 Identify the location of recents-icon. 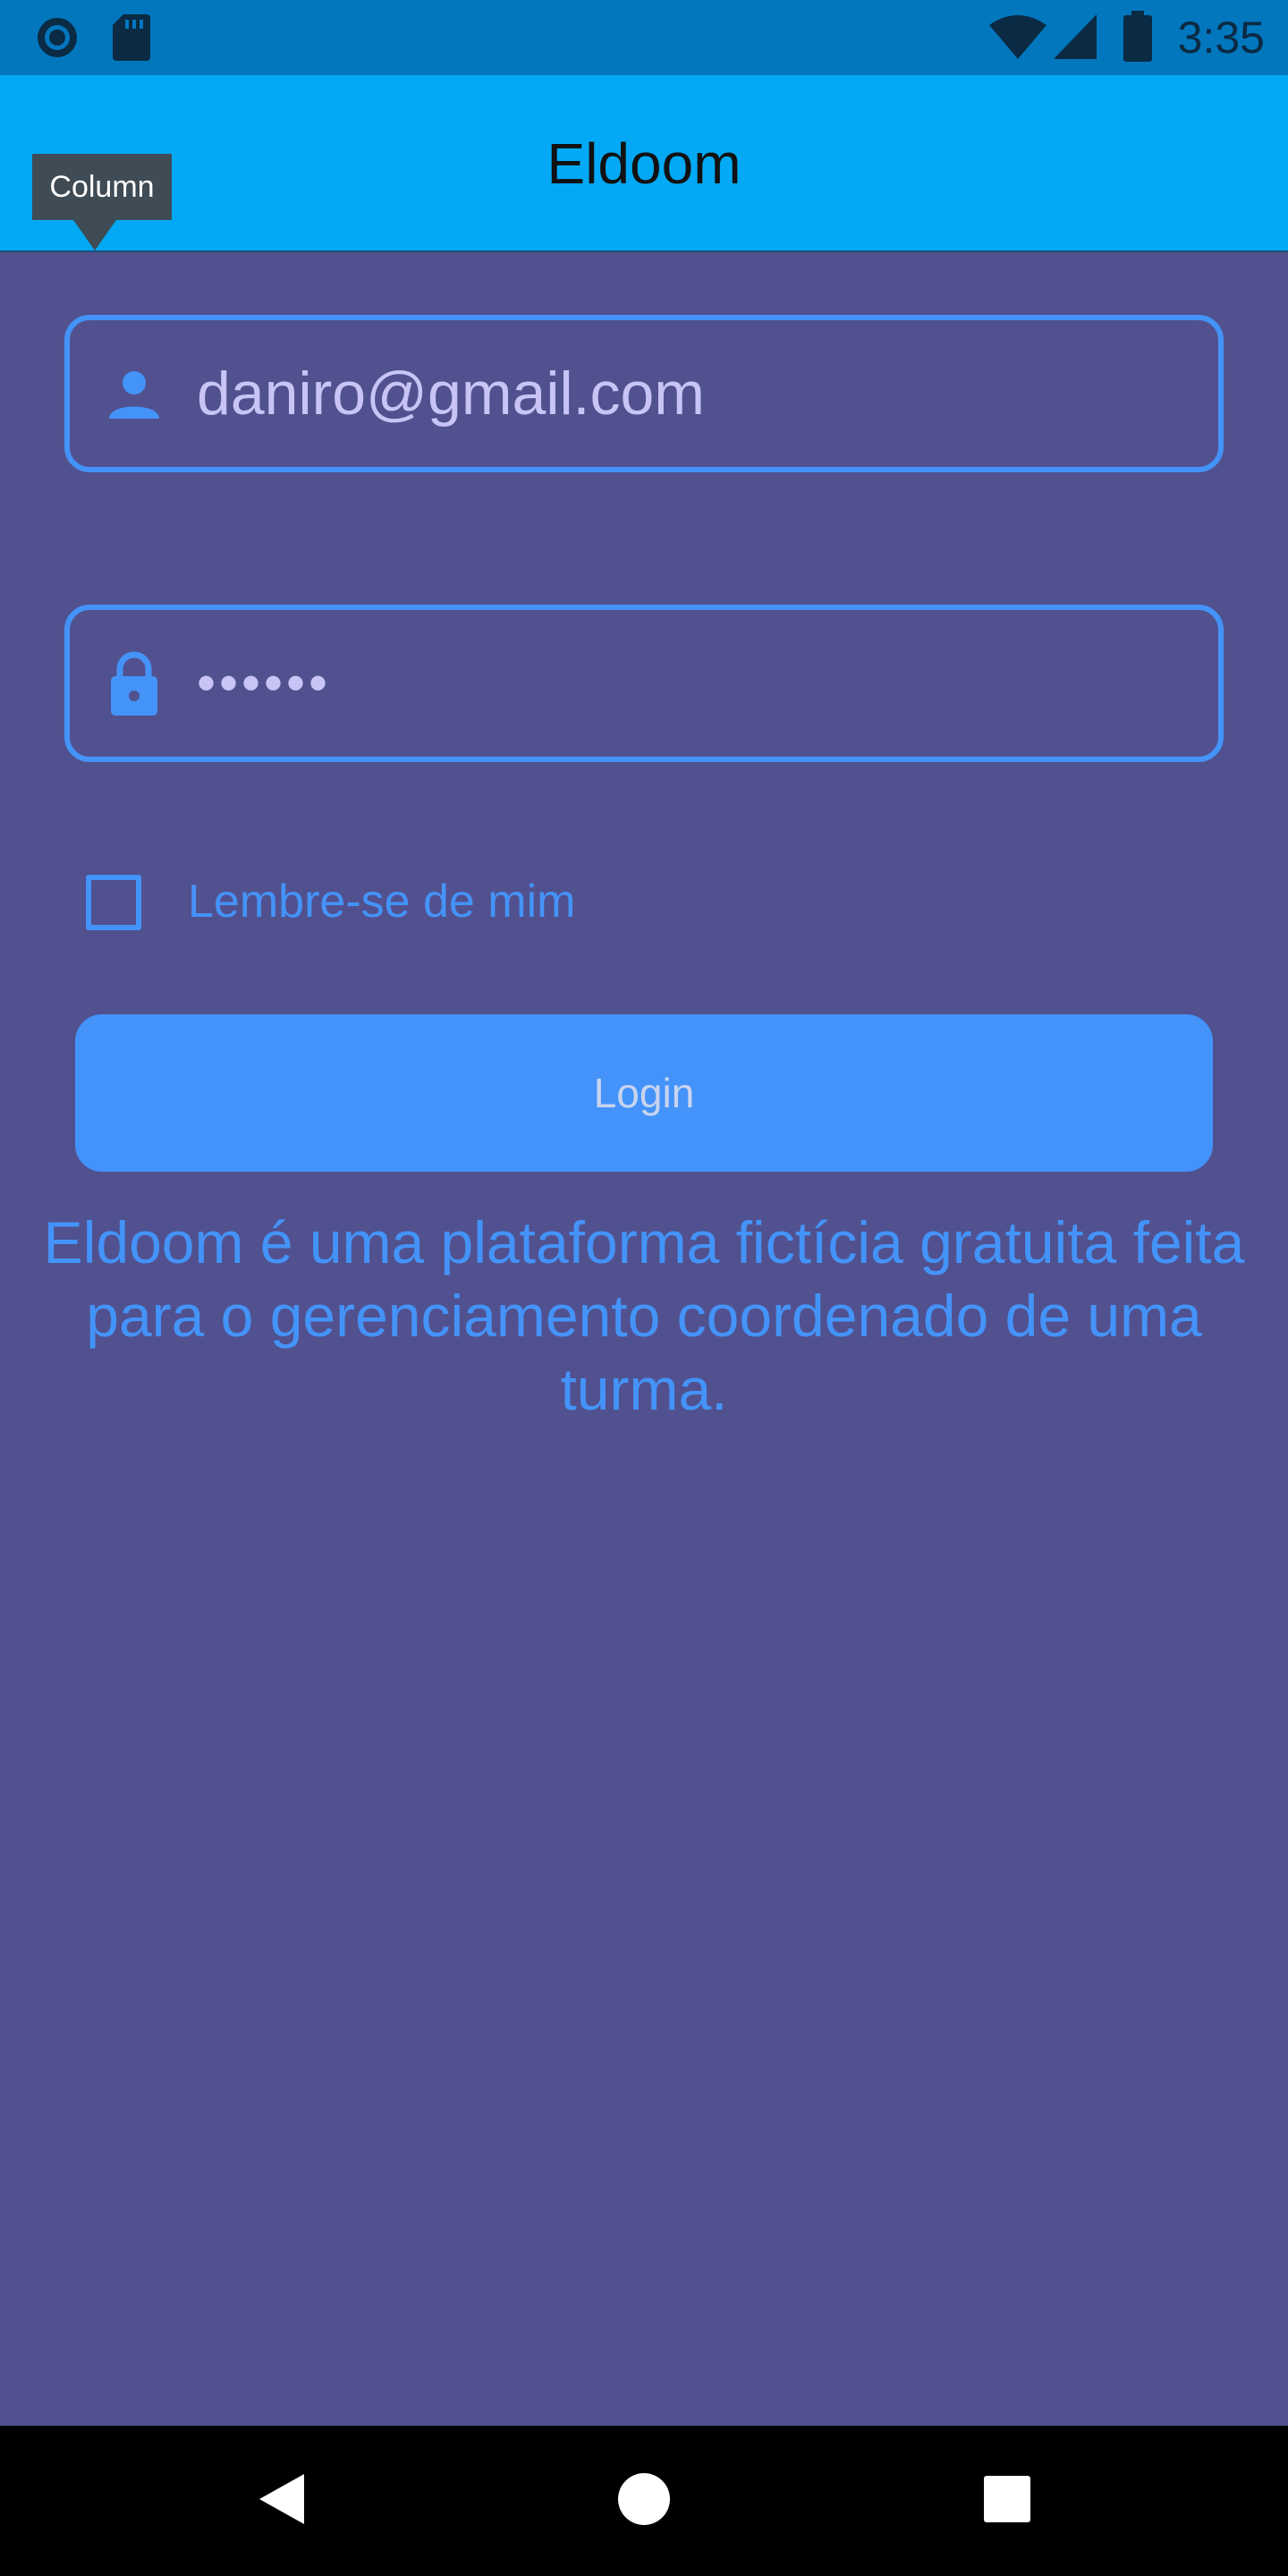
(1007, 2501).